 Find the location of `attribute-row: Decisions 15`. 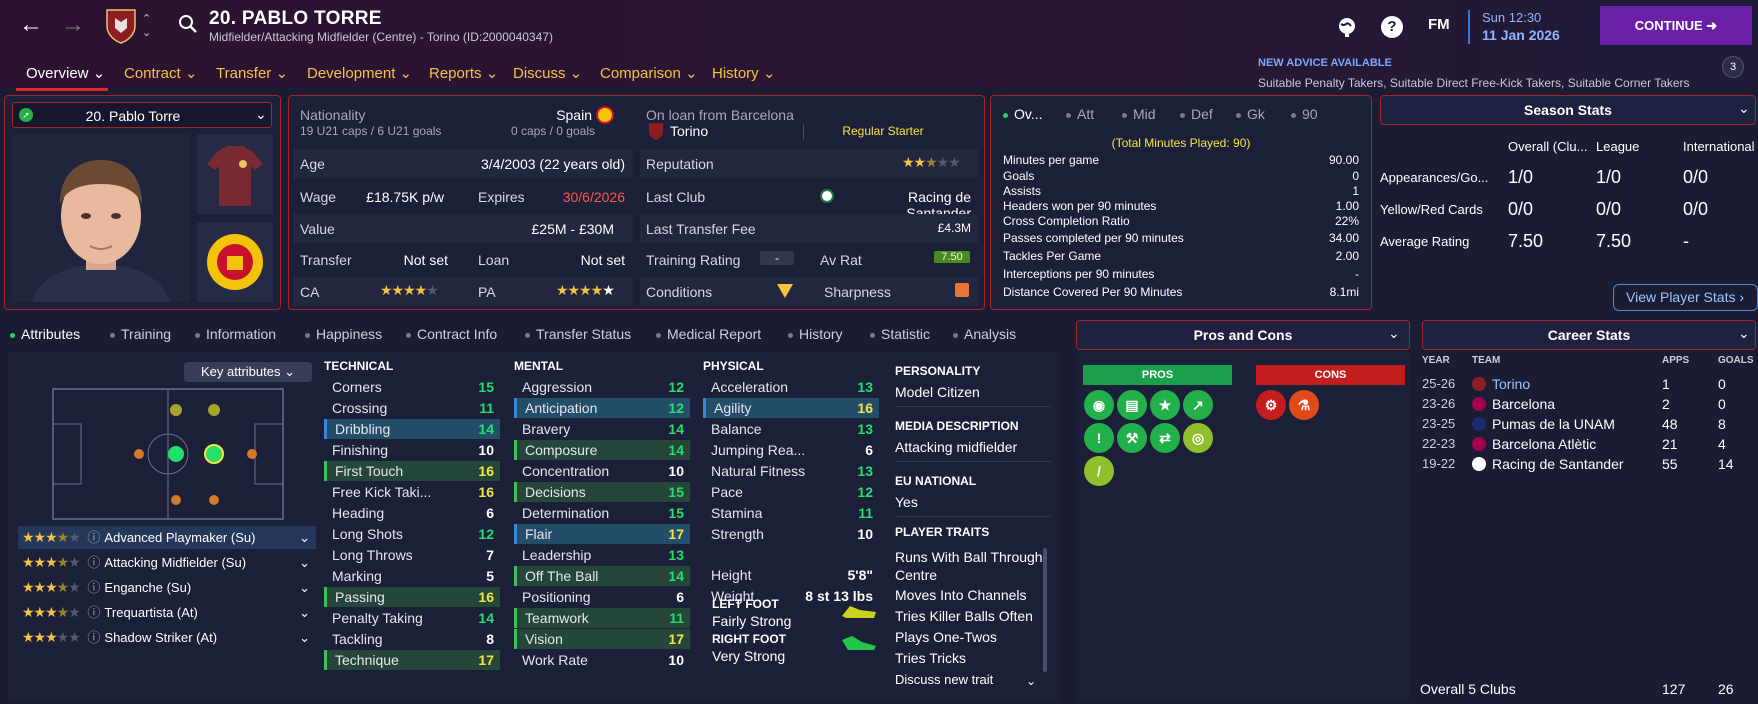

attribute-row: Decisions 15 is located at coordinates (602, 492).